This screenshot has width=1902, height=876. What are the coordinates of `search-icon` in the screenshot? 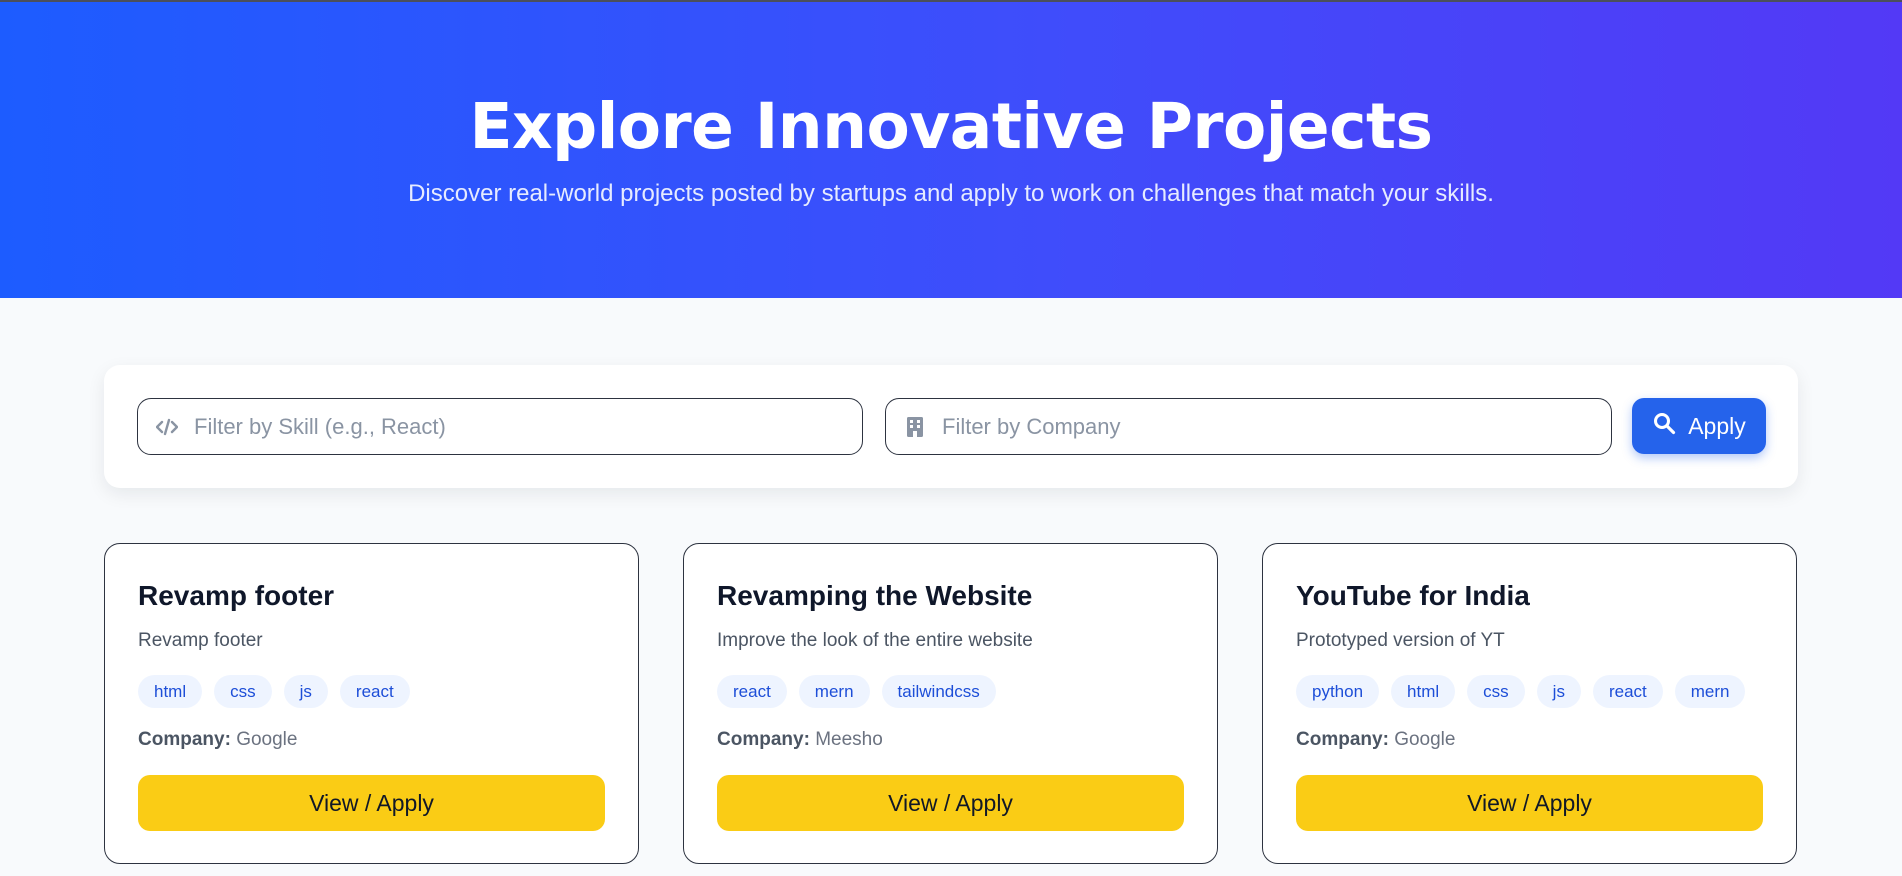 It's located at (1664, 426).